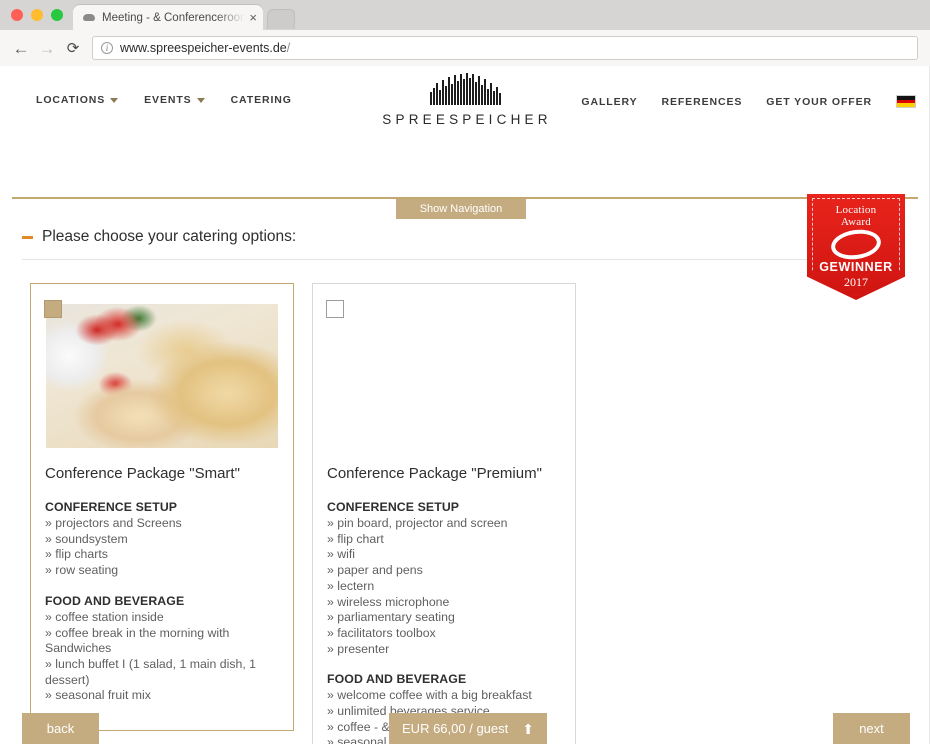 The image size is (930, 744). Describe the element at coordinates (88, 17) in the screenshot. I see `window-icon` at that location.